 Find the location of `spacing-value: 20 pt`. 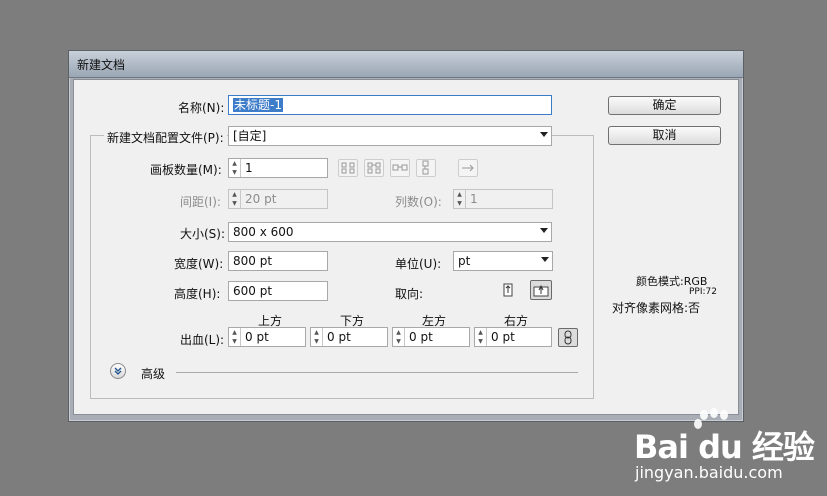

spacing-value: 20 pt is located at coordinates (261, 199).